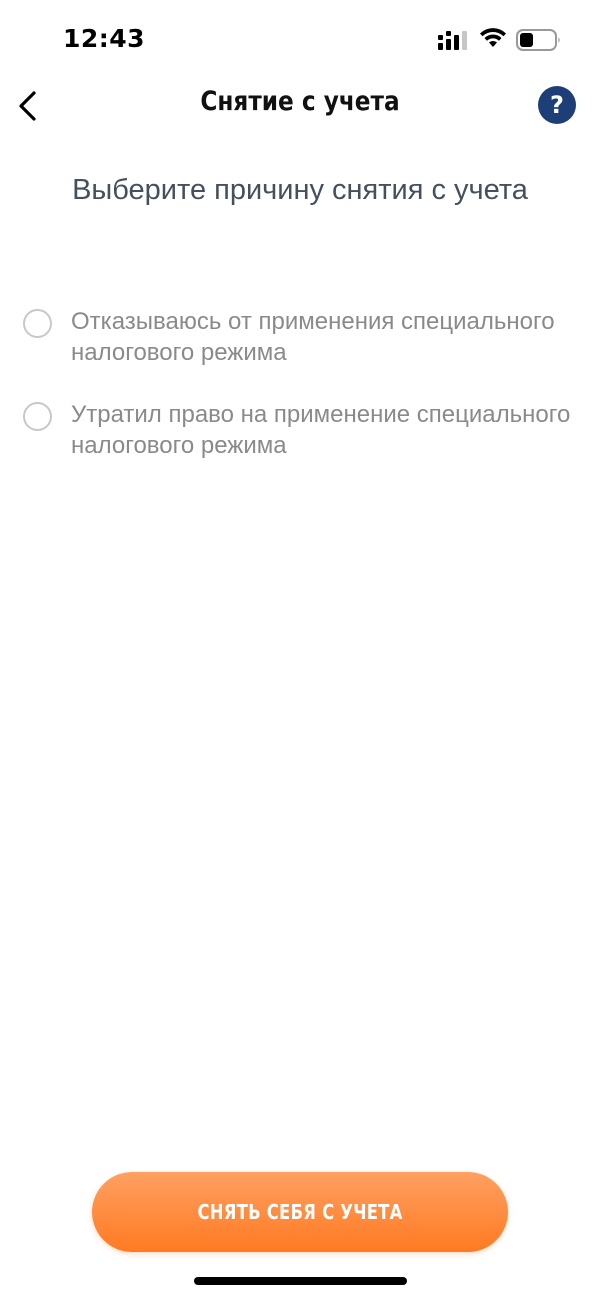 The width and height of the screenshot is (600, 1297). I want to click on navigation-header: Снятие с учета ?, so click(300, 106).